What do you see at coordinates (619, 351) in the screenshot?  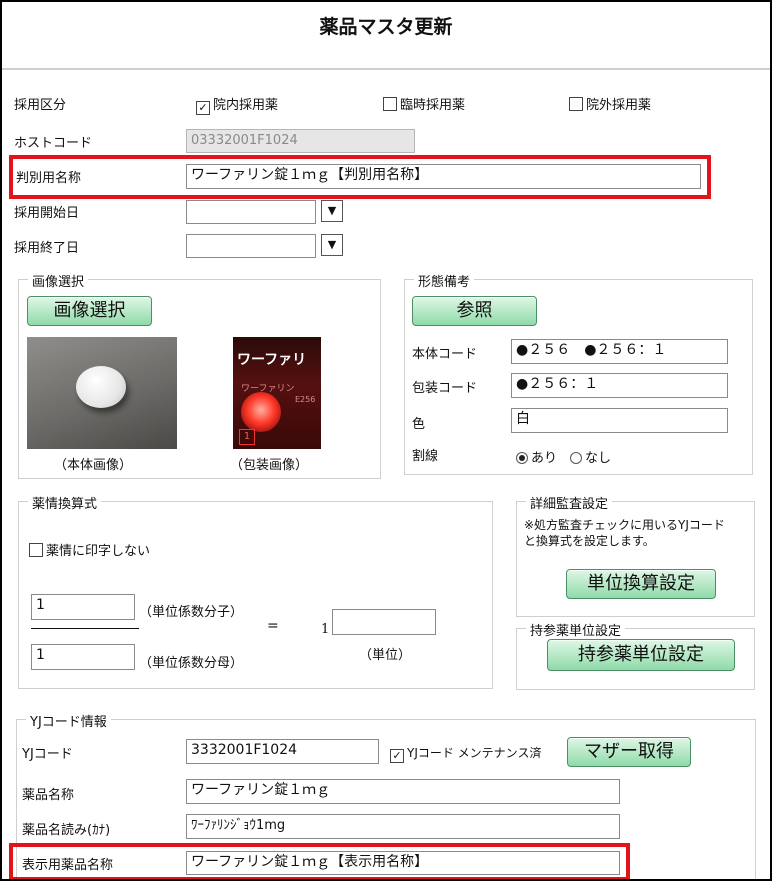 I see `body-code-field: ●２５６ ●２５６：１` at bounding box center [619, 351].